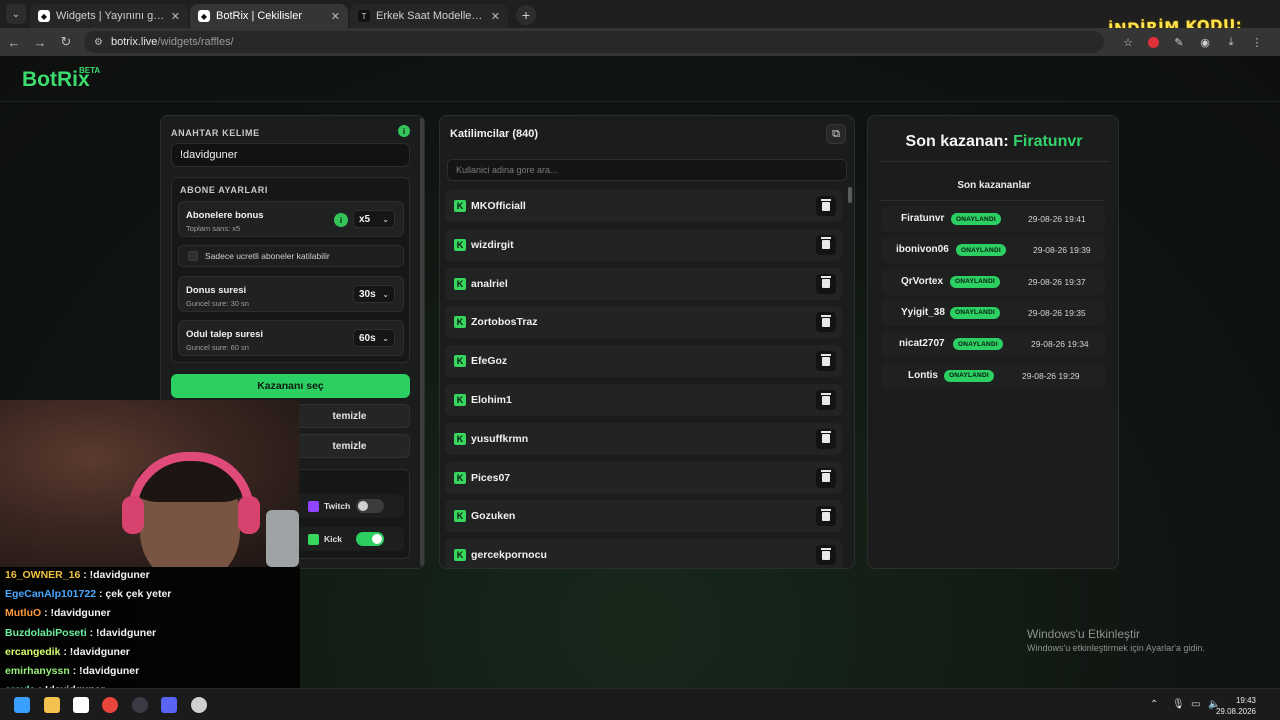 The image size is (1280, 720). What do you see at coordinates (1178, 704) in the screenshot?
I see `microphone-icon: 🎙` at bounding box center [1178, 704].